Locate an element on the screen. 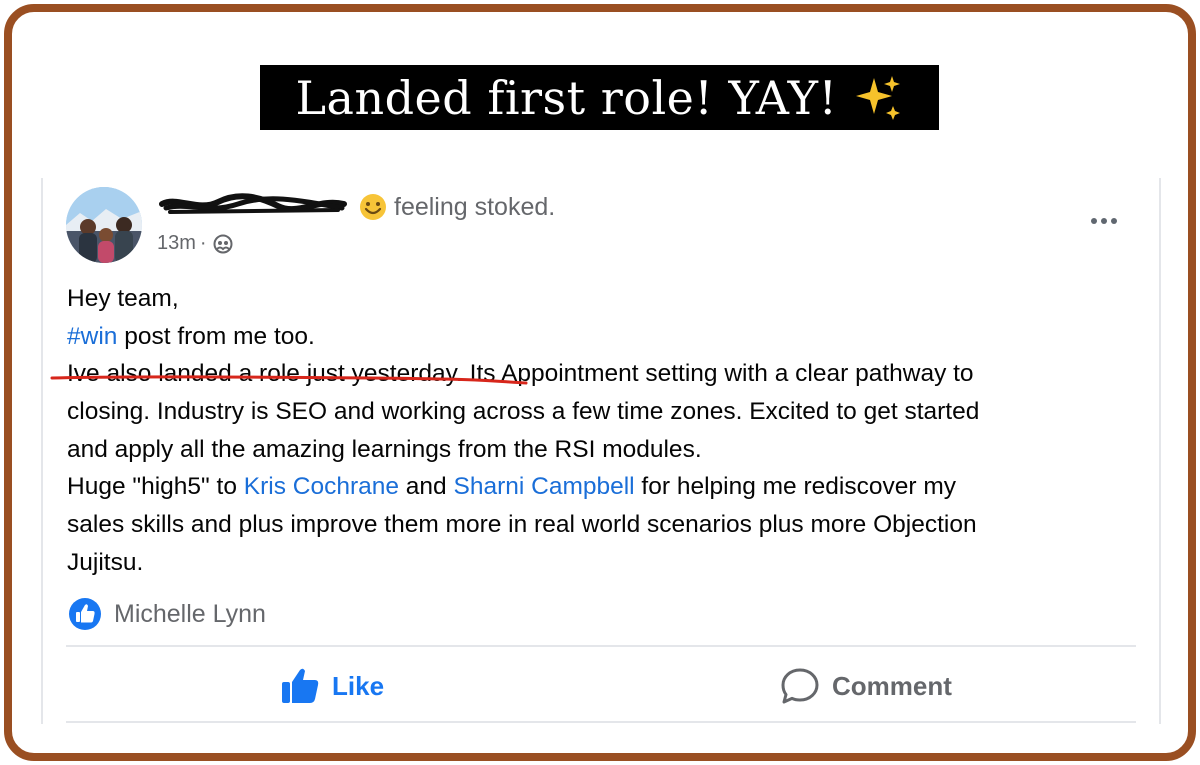 The height and width of the screenshot is (765, 1200). post-time: 13m is located at coordinates (176, 243).